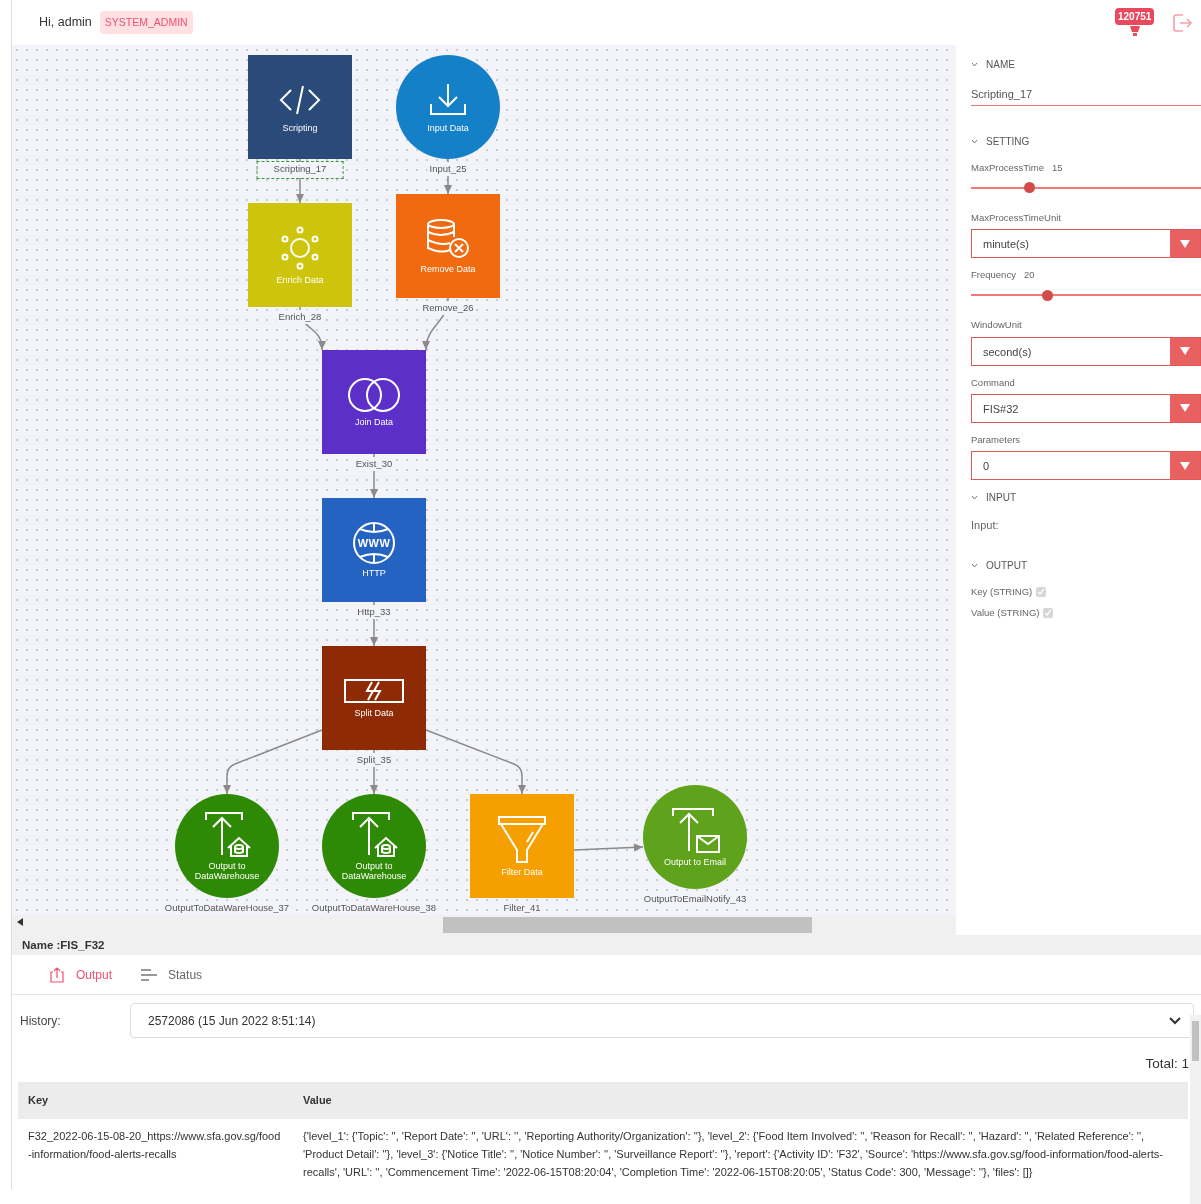 The image size is (1201, 1204). I want to click on name-field: Scripting_17, so click(1086, 95).